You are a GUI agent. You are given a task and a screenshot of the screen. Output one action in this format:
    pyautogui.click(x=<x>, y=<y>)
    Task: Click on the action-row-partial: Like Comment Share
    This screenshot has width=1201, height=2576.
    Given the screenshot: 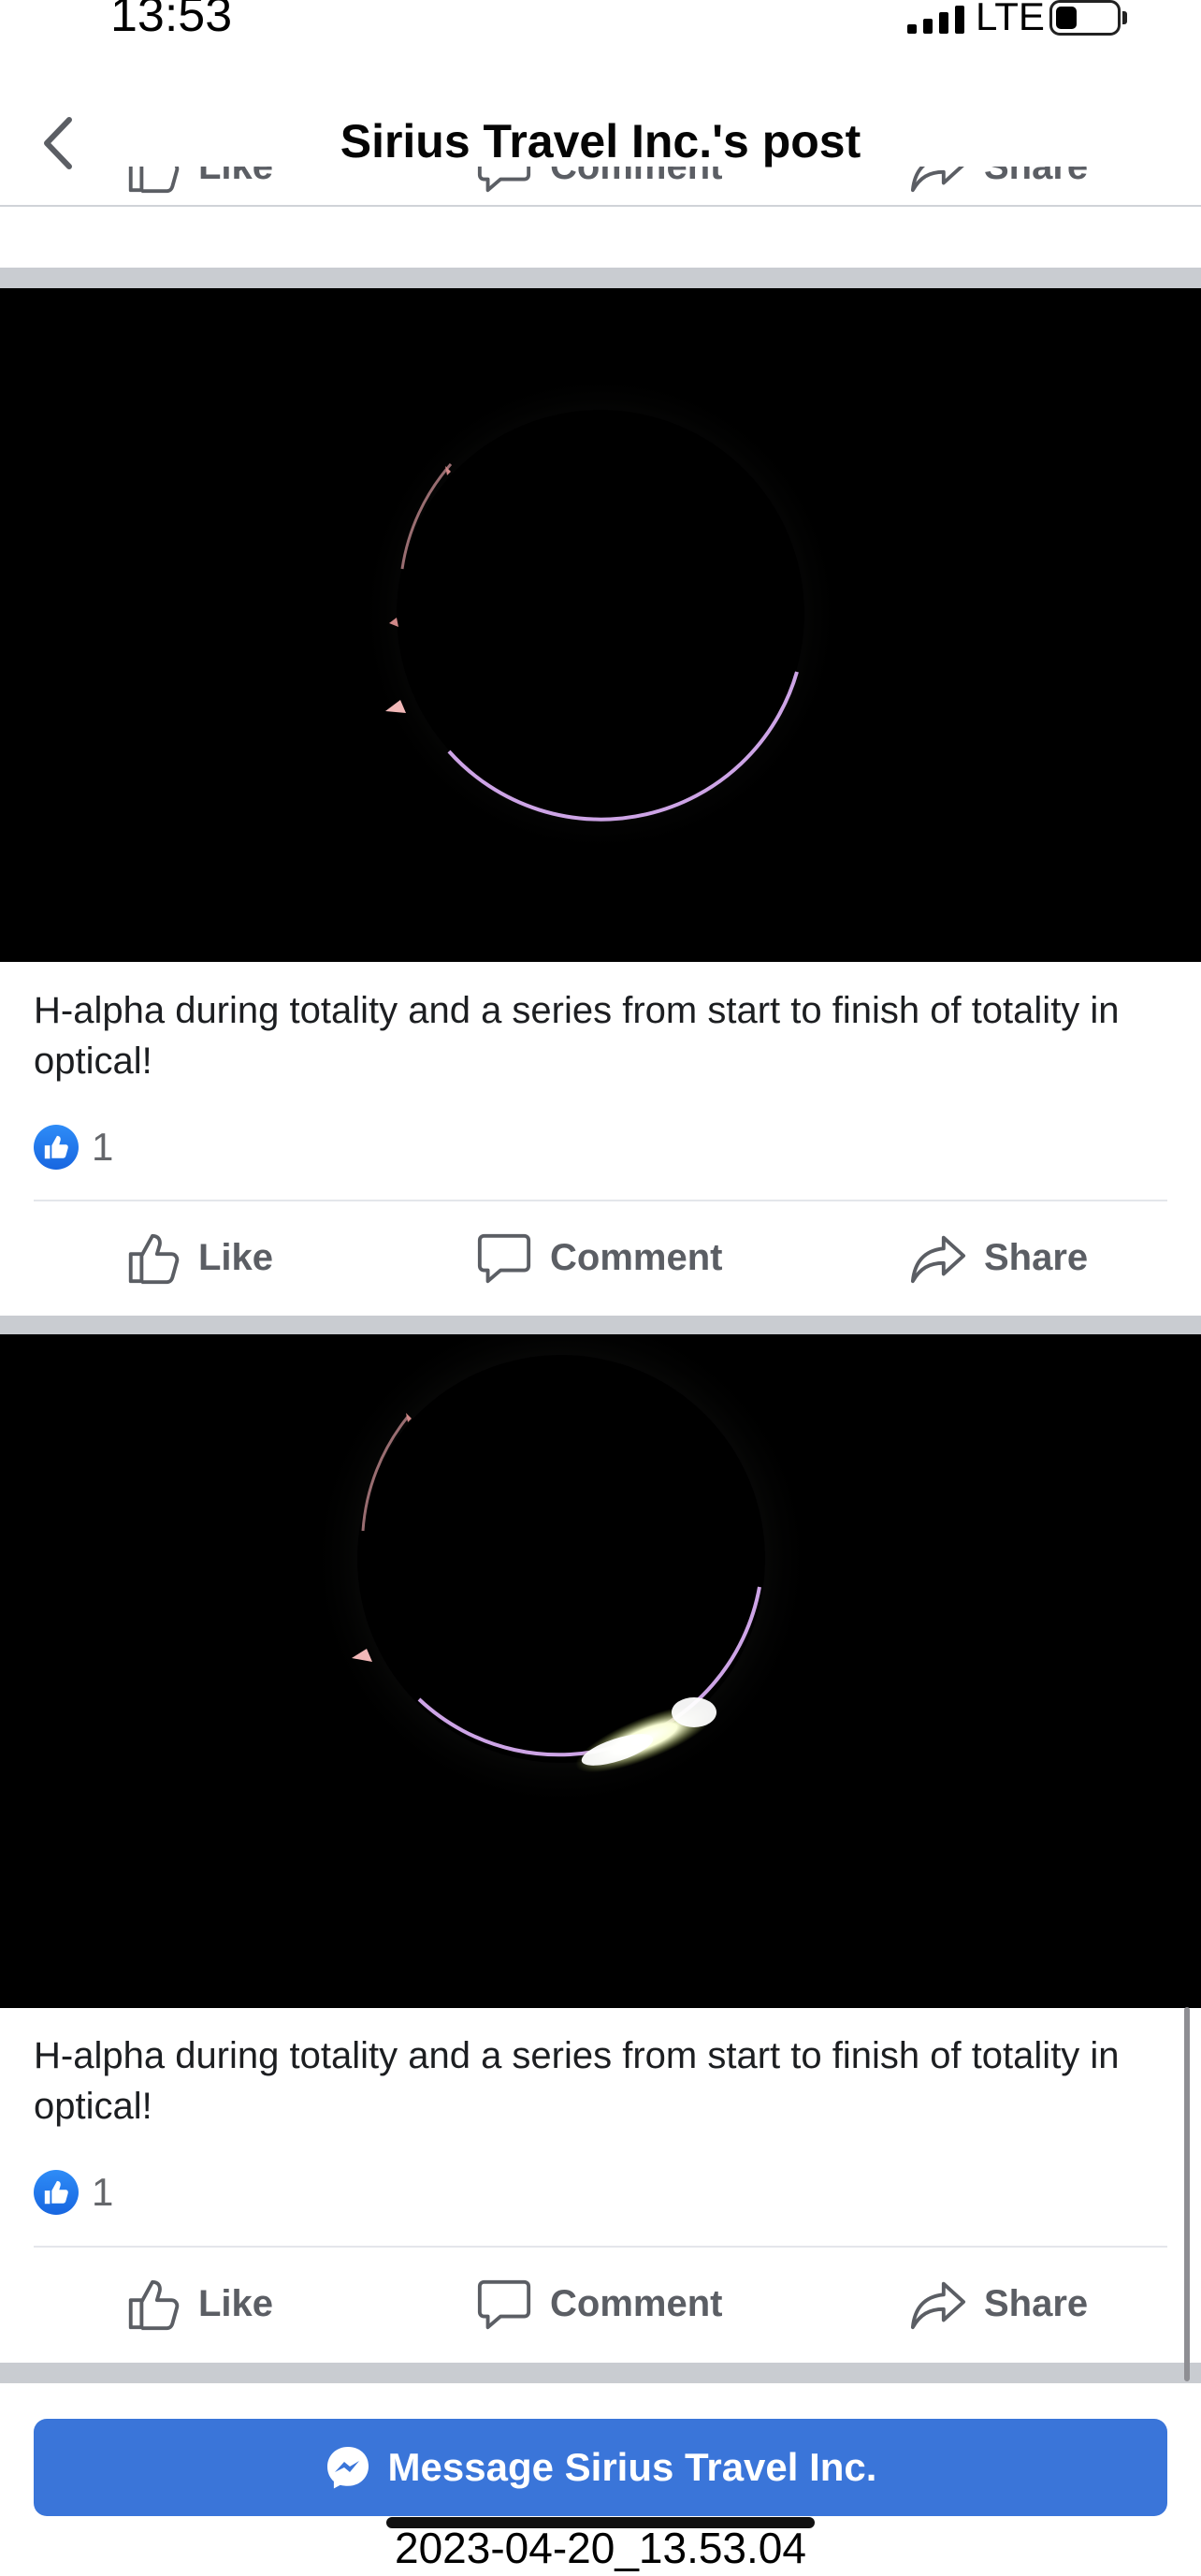 What is the action you would take?
    pyautogui.click(x=600, y=186)
    